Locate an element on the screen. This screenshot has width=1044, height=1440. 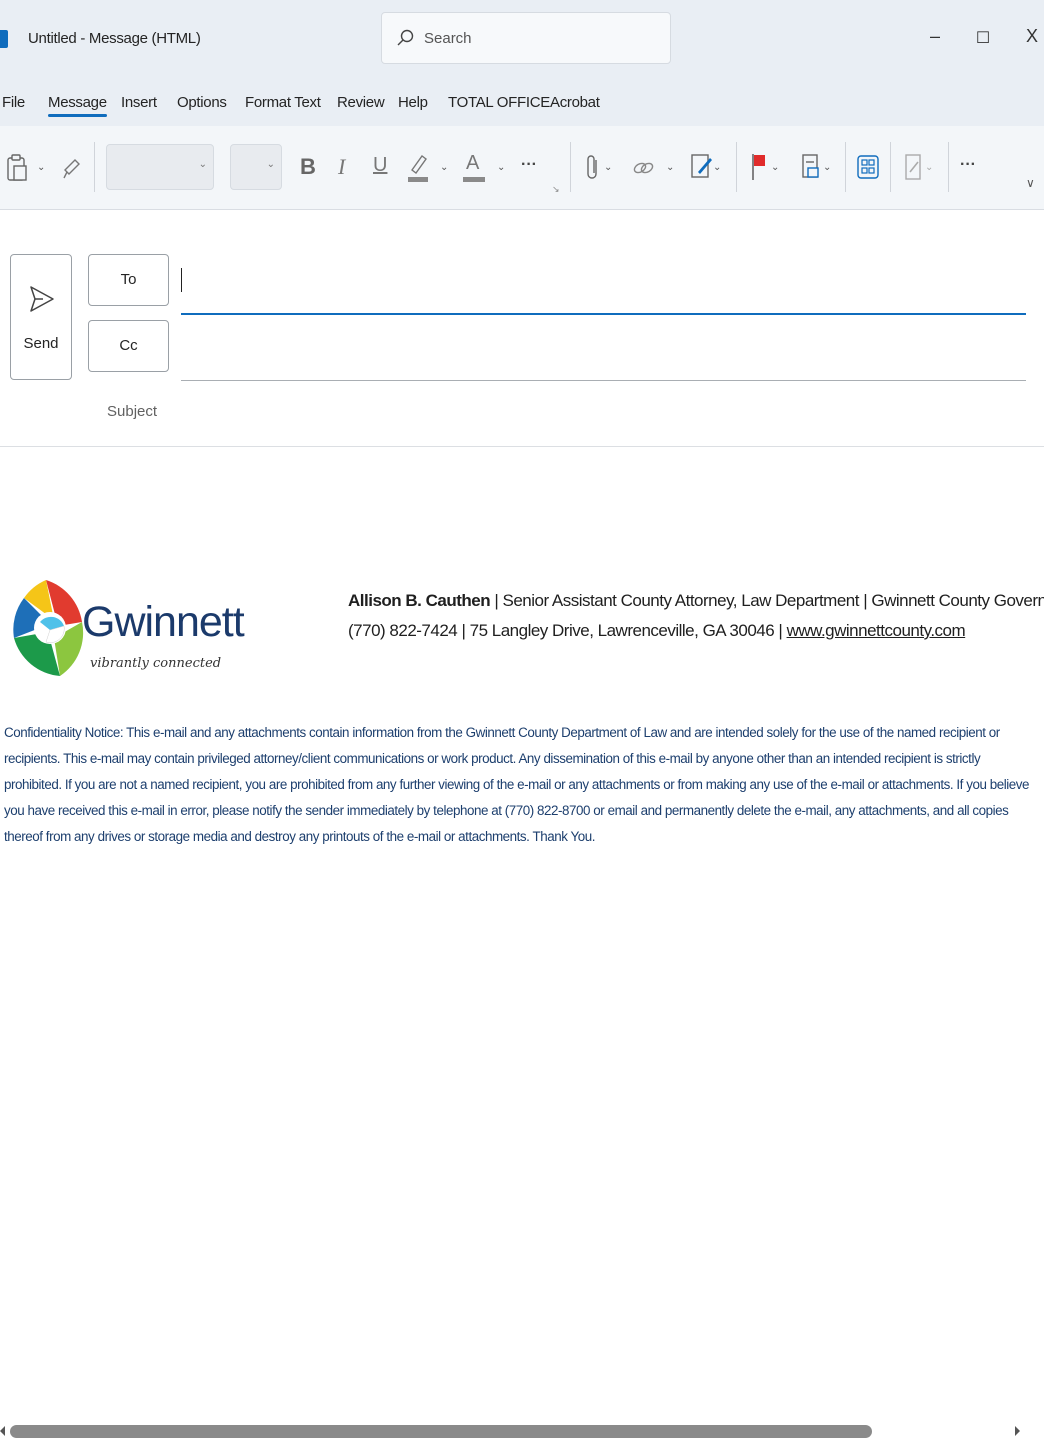
bold-button: B is located at coordinates (308, 167).